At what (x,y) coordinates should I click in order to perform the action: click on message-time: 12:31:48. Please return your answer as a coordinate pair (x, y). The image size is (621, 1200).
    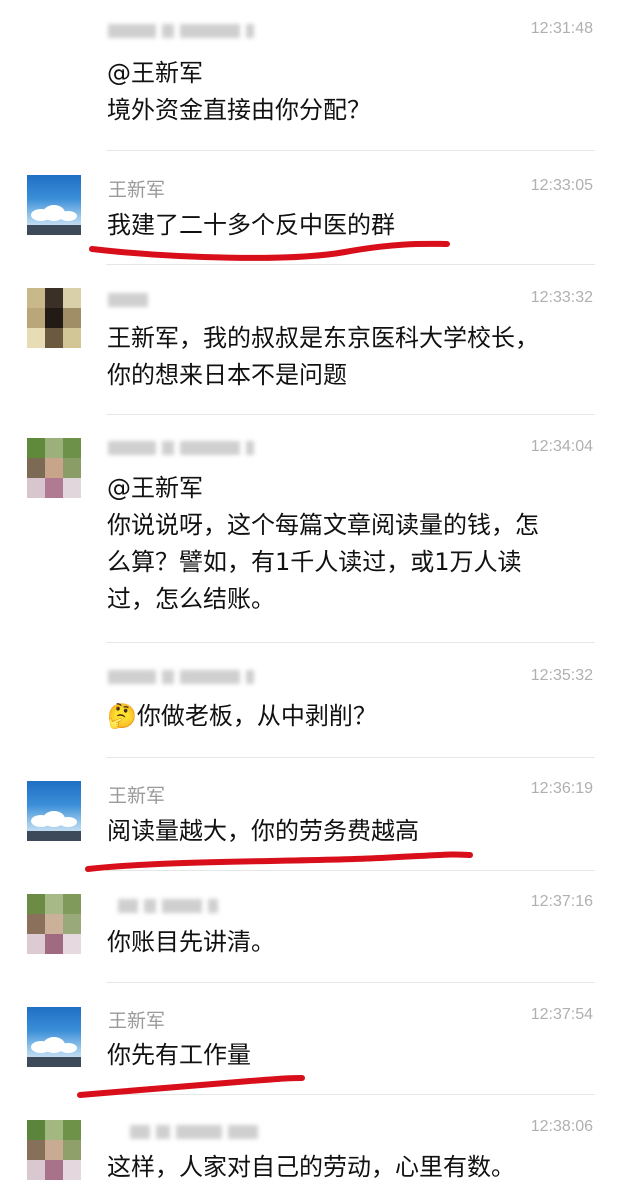
    Looking at the image, I should click on (561, 28).